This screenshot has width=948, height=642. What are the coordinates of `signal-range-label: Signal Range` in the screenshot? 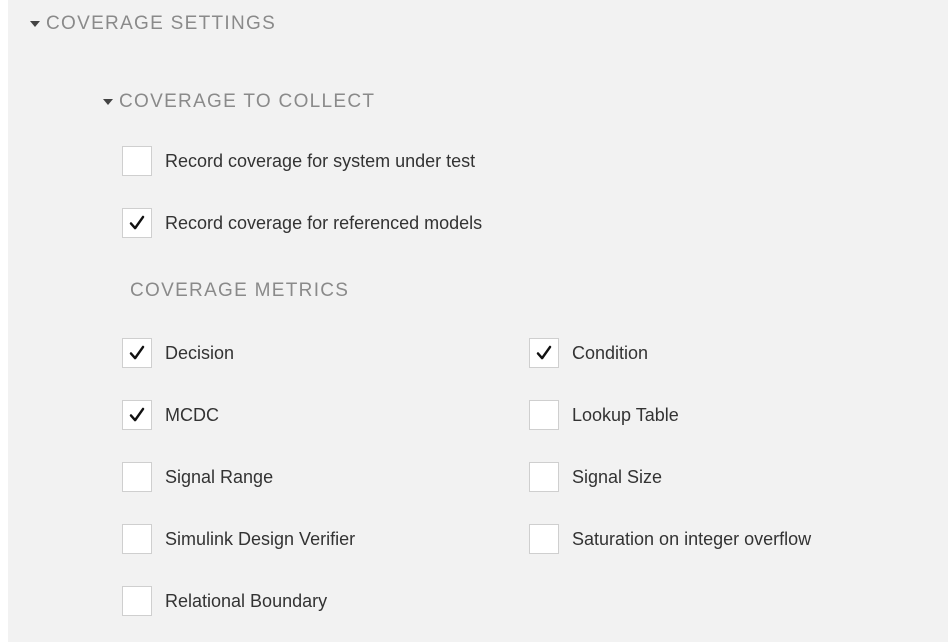 It's located at (219, 476).